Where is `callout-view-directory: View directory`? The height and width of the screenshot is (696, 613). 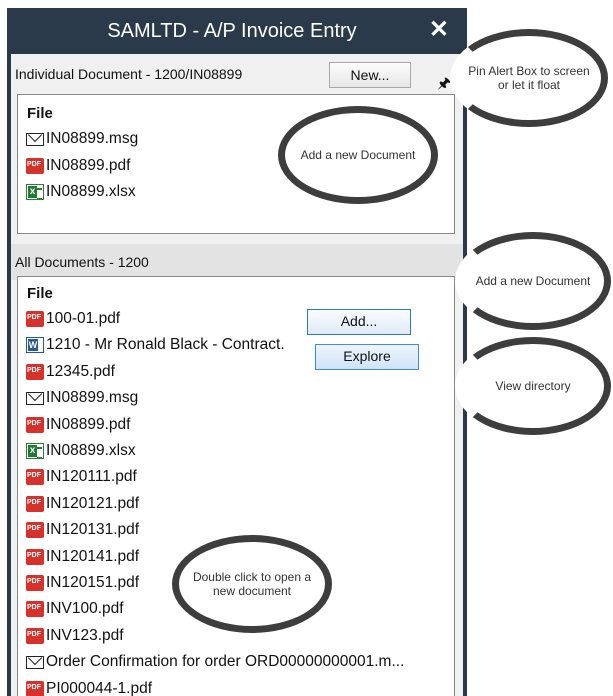
callout-view-directory: View directory is located at coordinates (533, 386).